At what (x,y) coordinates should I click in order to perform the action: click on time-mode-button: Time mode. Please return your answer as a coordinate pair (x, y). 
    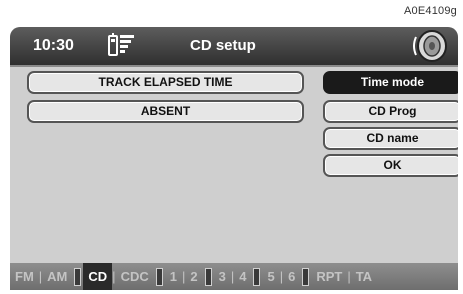
    Looking at the image, I should click on (390, 82).